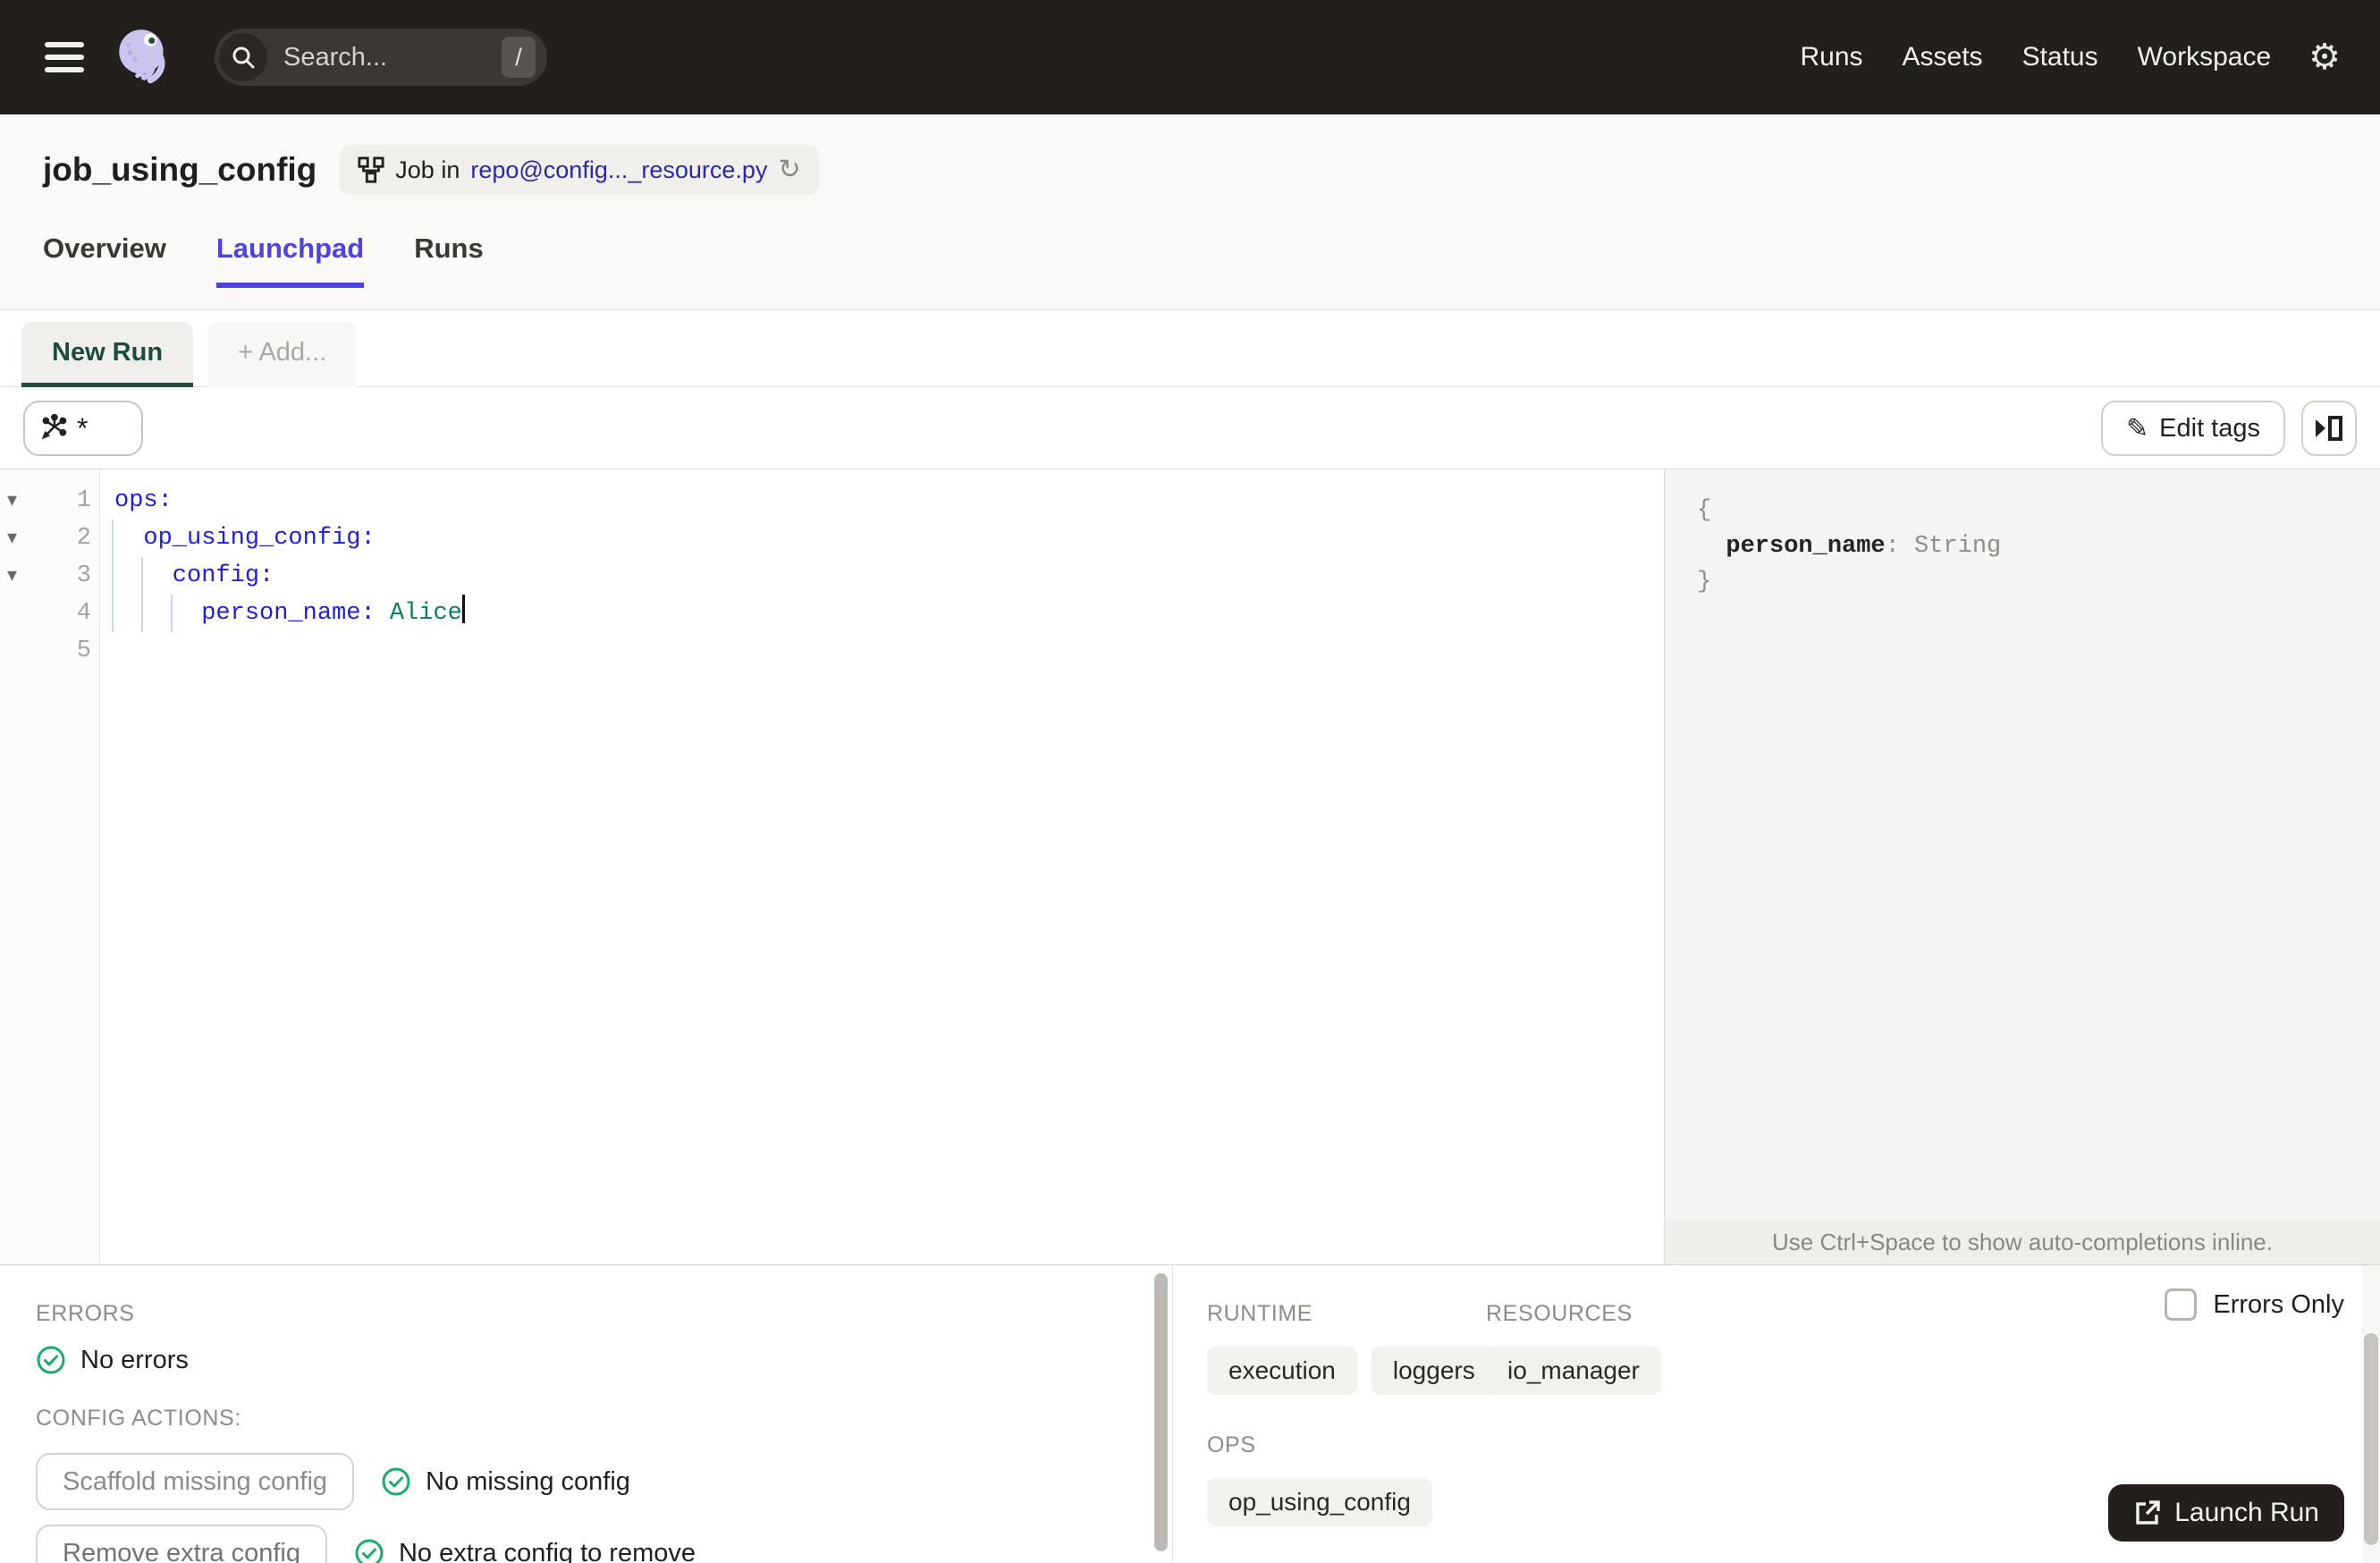 This screenshot has width=2380, height=1563. What do you see at coordinates (2148, 1512) in the screenshot?
I see `launch-icon` at bounding box center [2148, 1512].